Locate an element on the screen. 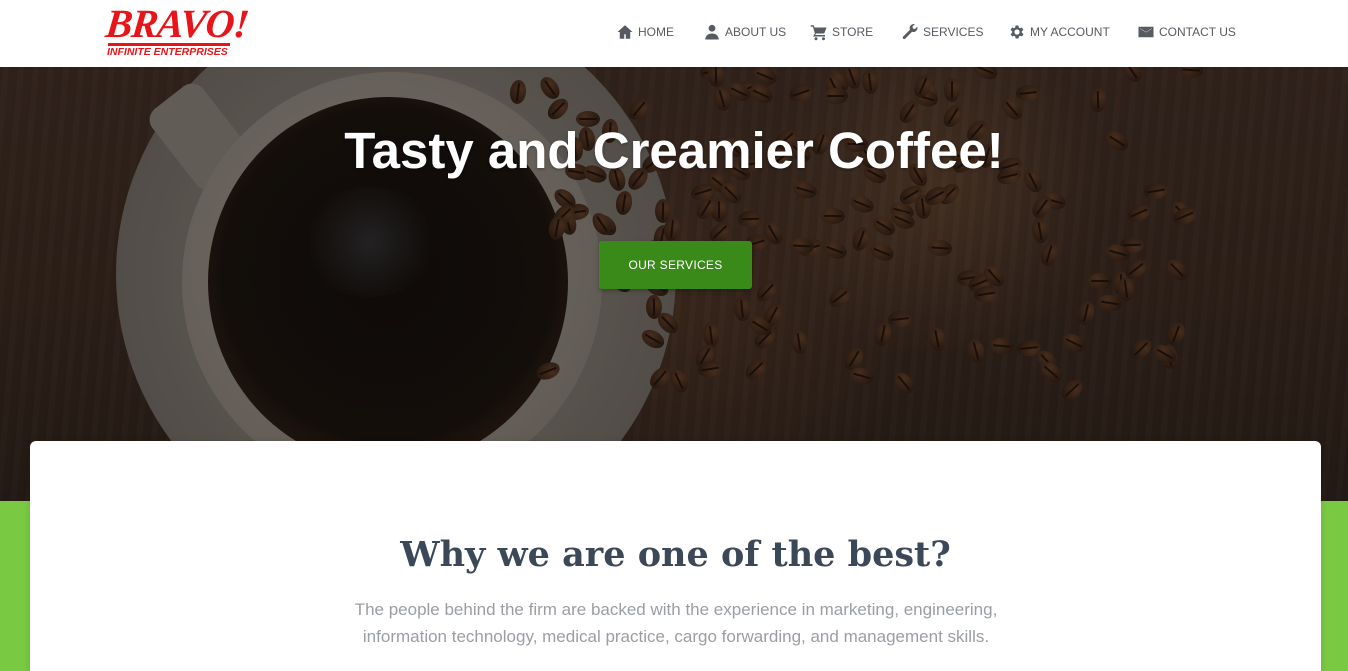 The width and height of the screenshot is (1348, 671). nav-item-label: SERVICES is located at coordinates (953, 32).